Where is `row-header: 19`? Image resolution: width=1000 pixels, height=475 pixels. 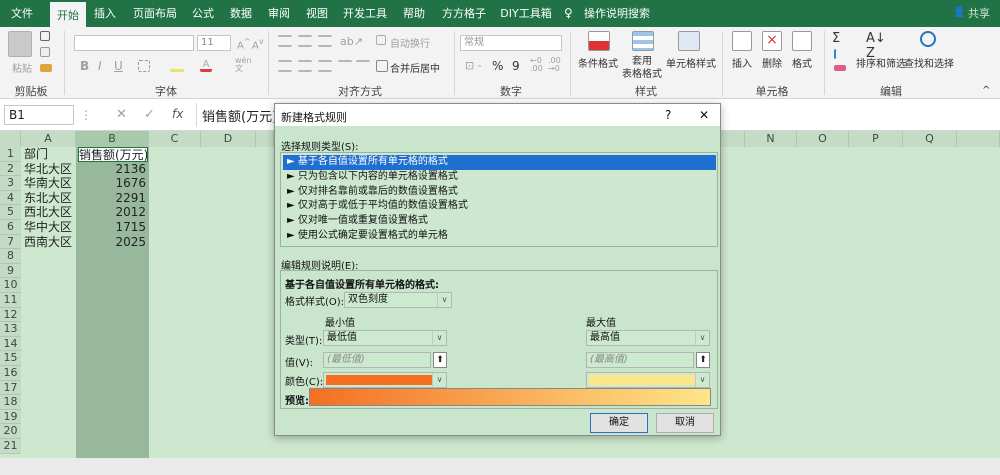
row-header: 19 is located at coordinates (10, 417).